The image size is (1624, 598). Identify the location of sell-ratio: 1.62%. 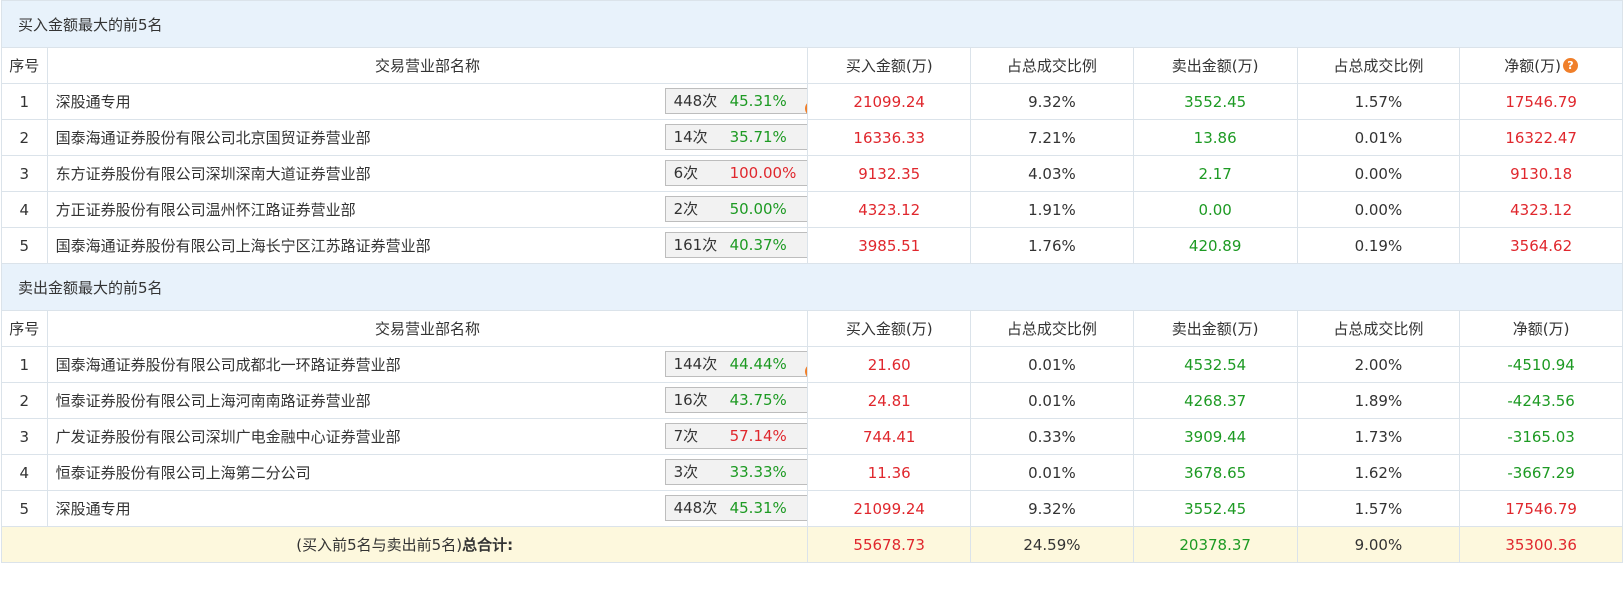
(1378, 472).